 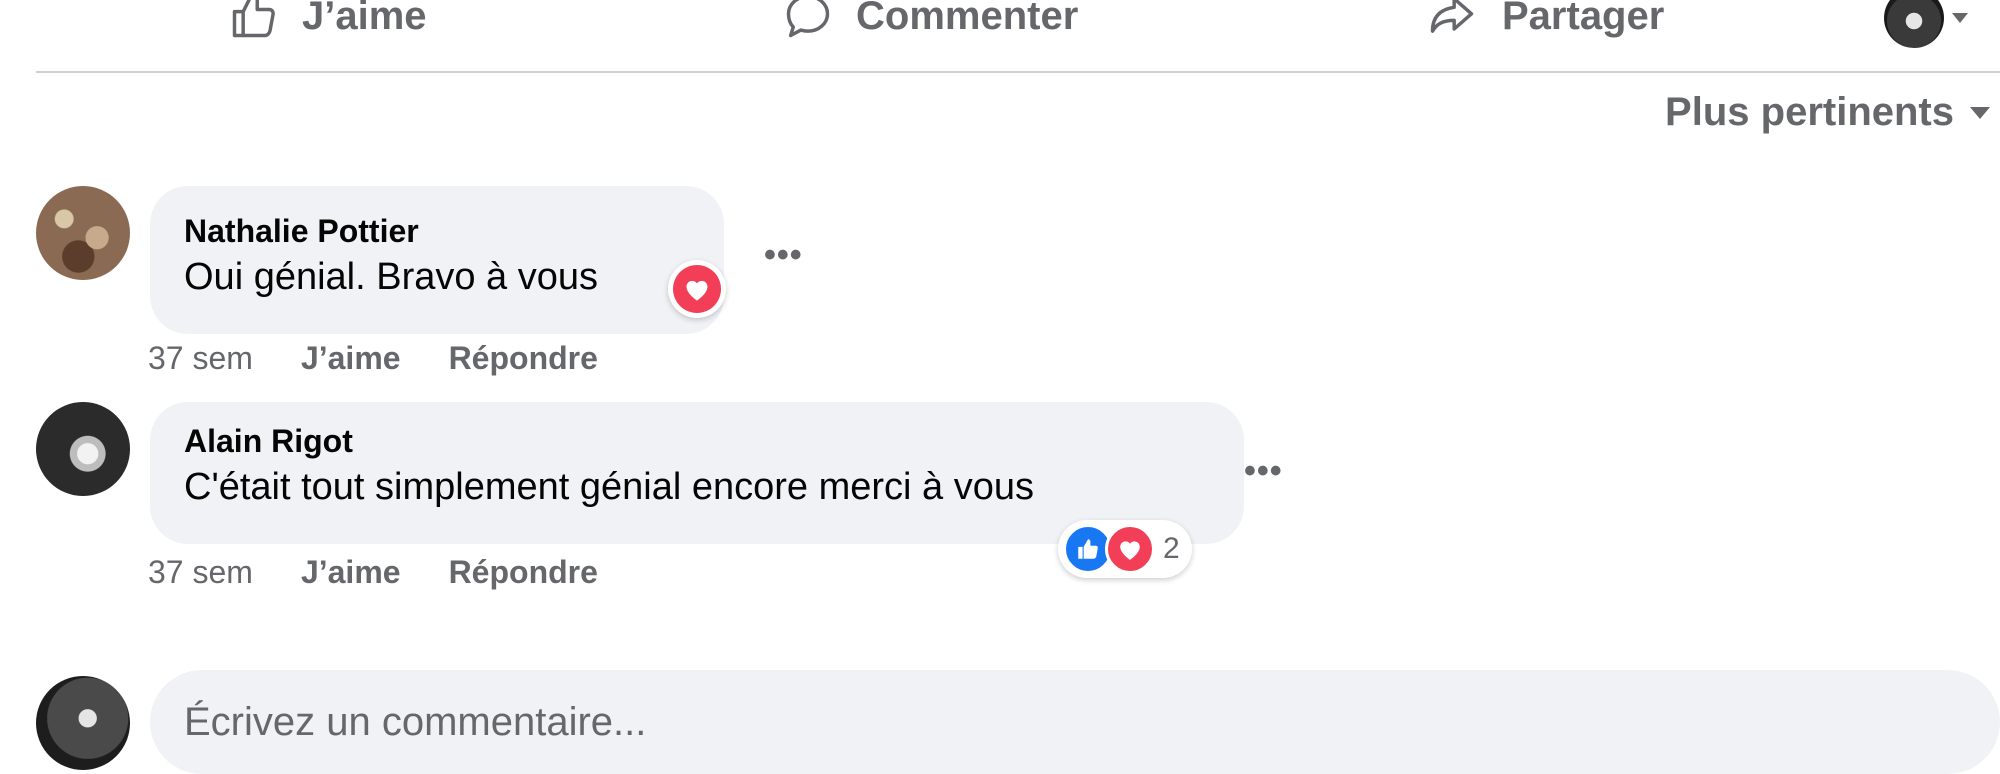 I want to click on comment-input, so click(x=1075, y=722).